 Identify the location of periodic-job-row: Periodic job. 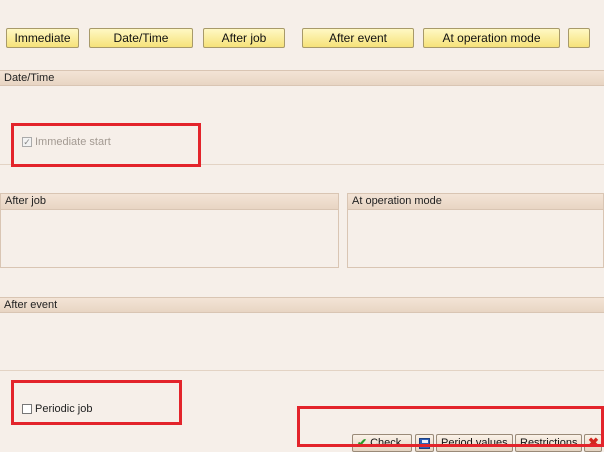
(57, 409).